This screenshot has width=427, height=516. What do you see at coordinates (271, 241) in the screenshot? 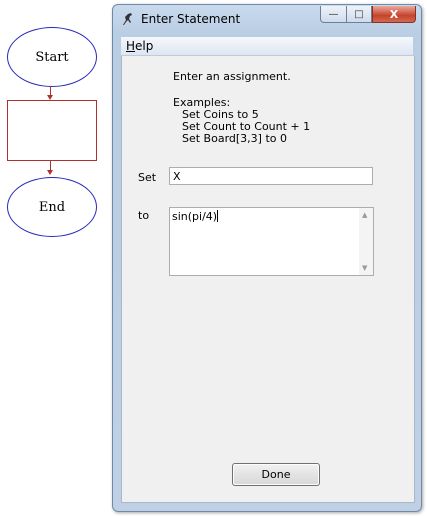
I see `expression-textarea: sin(pi/4) ▲ ▼` at bounding box center [271, 241].